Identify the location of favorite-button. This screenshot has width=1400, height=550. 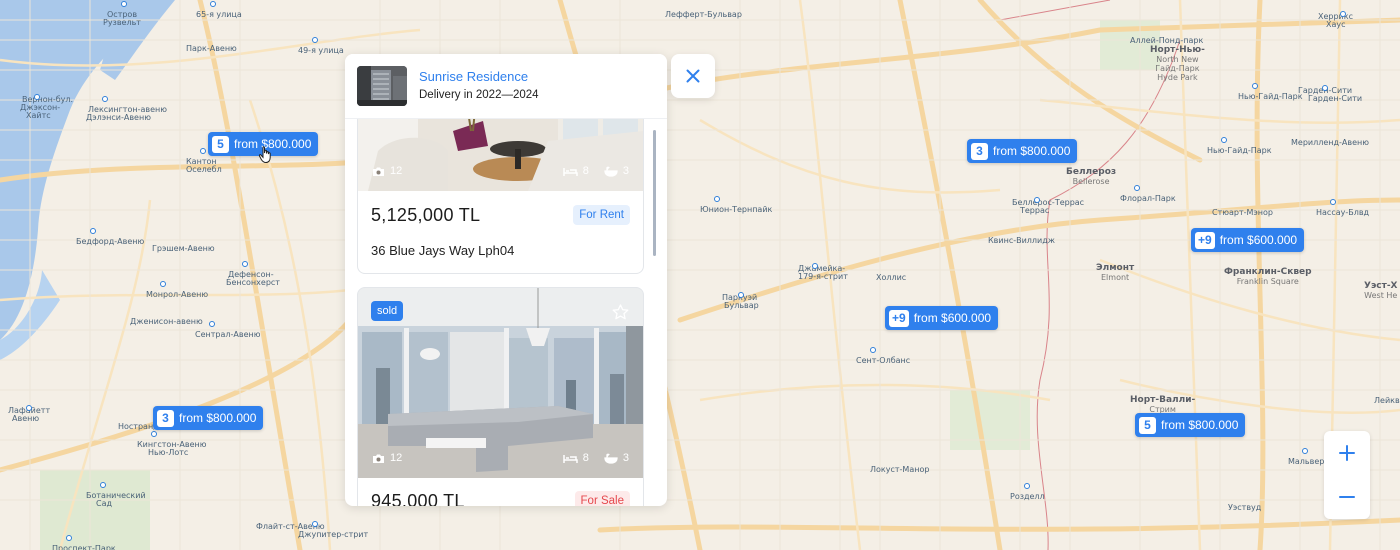
(620, 314).